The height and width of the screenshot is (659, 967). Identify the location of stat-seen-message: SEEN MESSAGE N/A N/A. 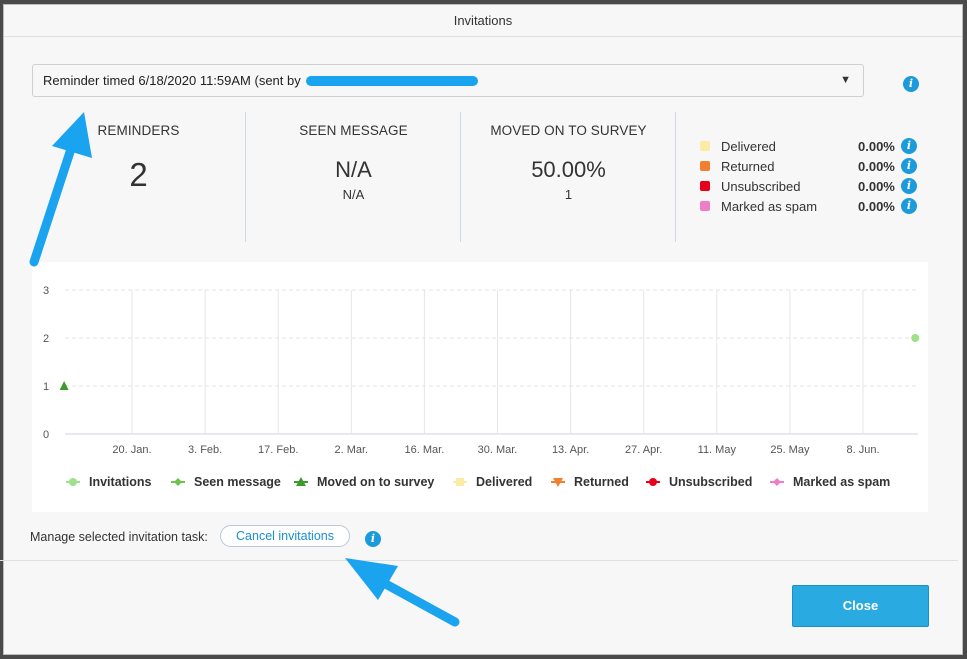
(354, 177).